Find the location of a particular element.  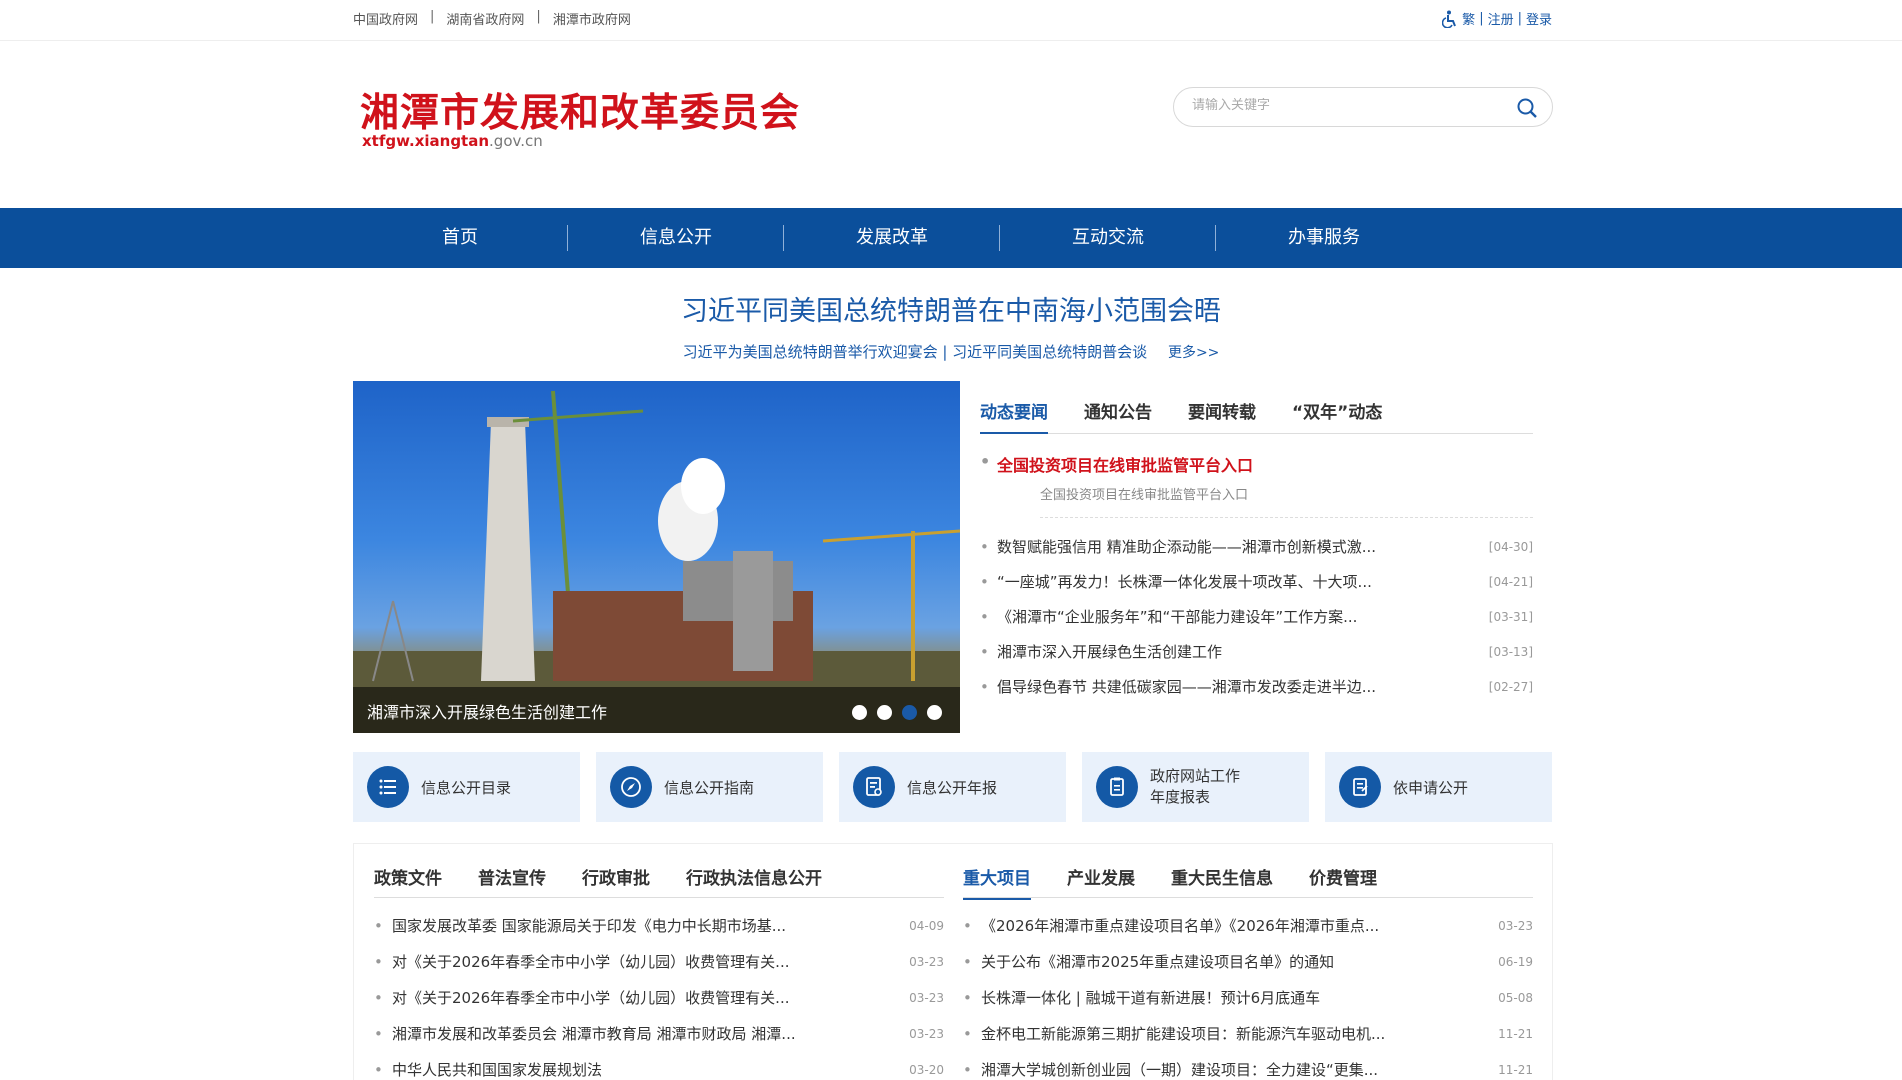

nav-home: 首页 is located at coordinates (460, 238).